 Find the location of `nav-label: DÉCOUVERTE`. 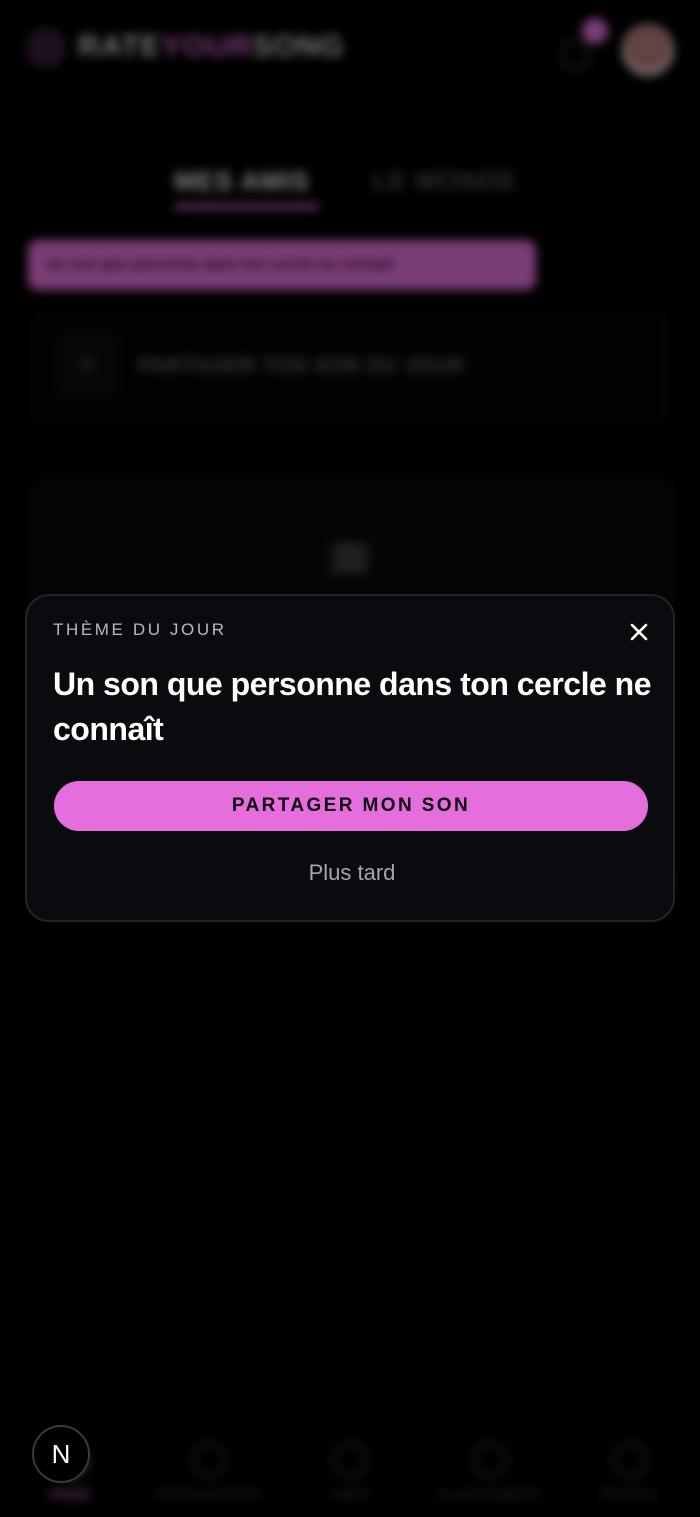

nav-label: DÉCOUVERTE is located at coordinates (209, 1494).